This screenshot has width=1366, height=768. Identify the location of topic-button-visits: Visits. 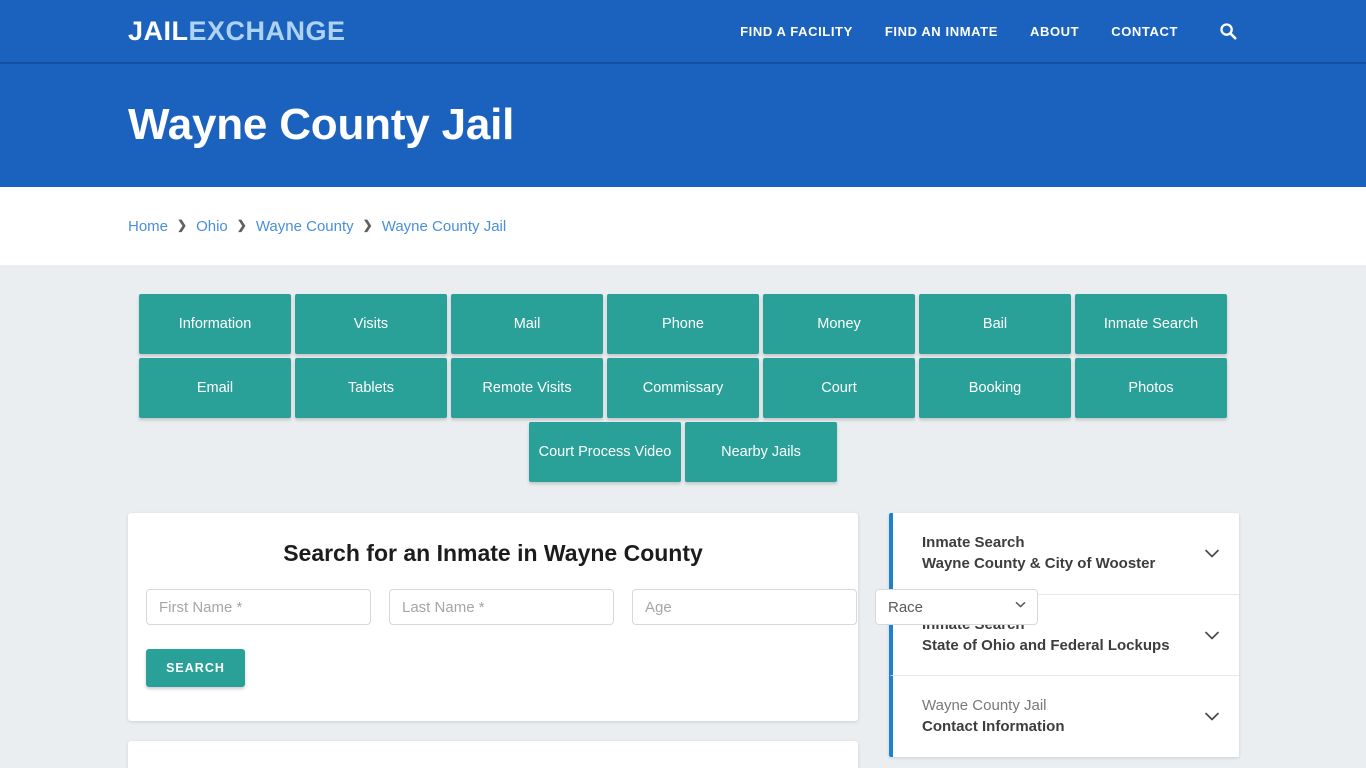
(371, 324).